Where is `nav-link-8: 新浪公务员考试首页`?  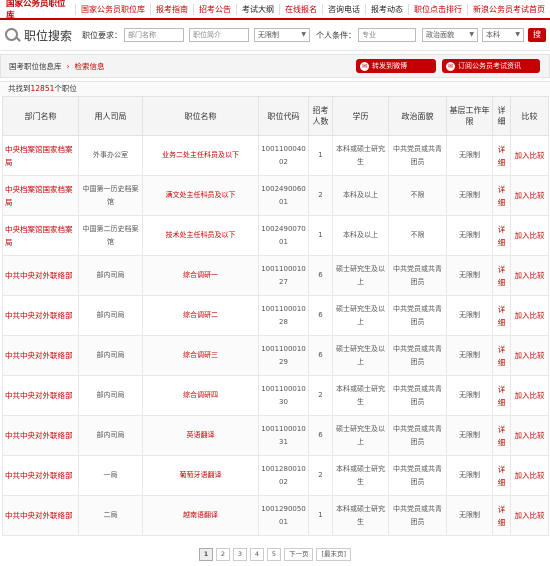 nav-link-8: 新浪公务员考试首页 is located at coordinates (508, 9).